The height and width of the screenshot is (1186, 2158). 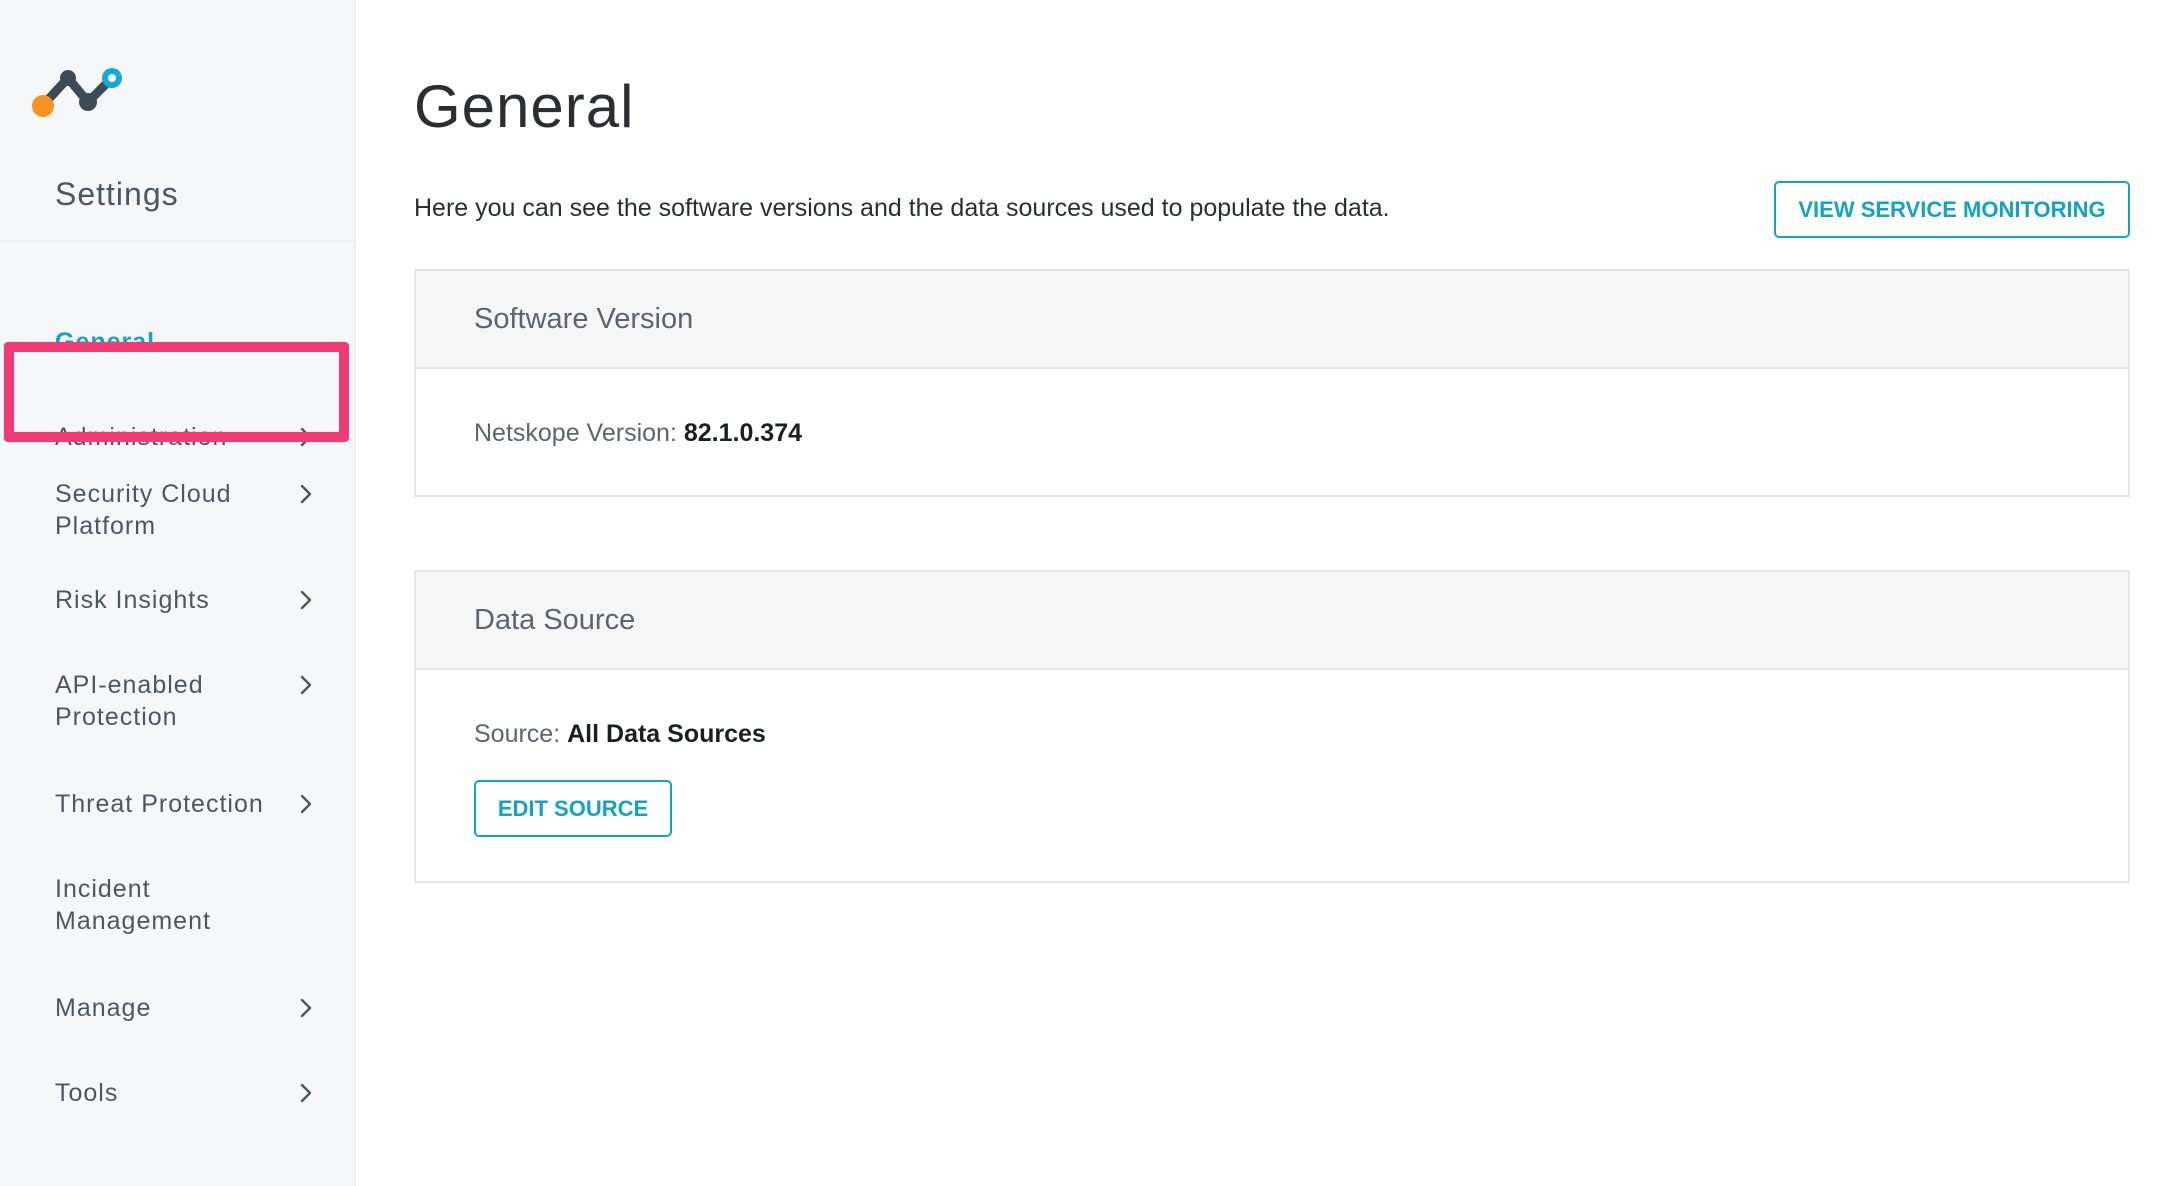 I want to click on data-source-key: Source:, so click(x=517, y=734).